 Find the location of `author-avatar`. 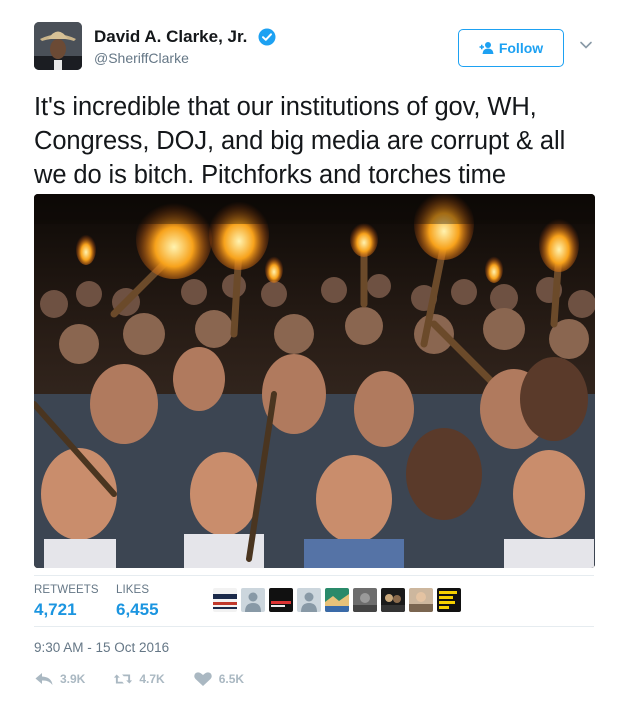

author-avatar is located at coordinates (58, 46).